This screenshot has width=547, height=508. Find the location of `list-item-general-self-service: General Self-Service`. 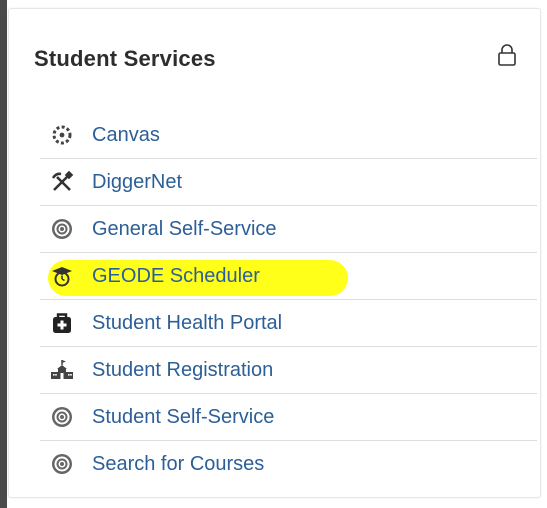

list-item-general-self-service: General Self-Service is located at coordinates (288, 229).